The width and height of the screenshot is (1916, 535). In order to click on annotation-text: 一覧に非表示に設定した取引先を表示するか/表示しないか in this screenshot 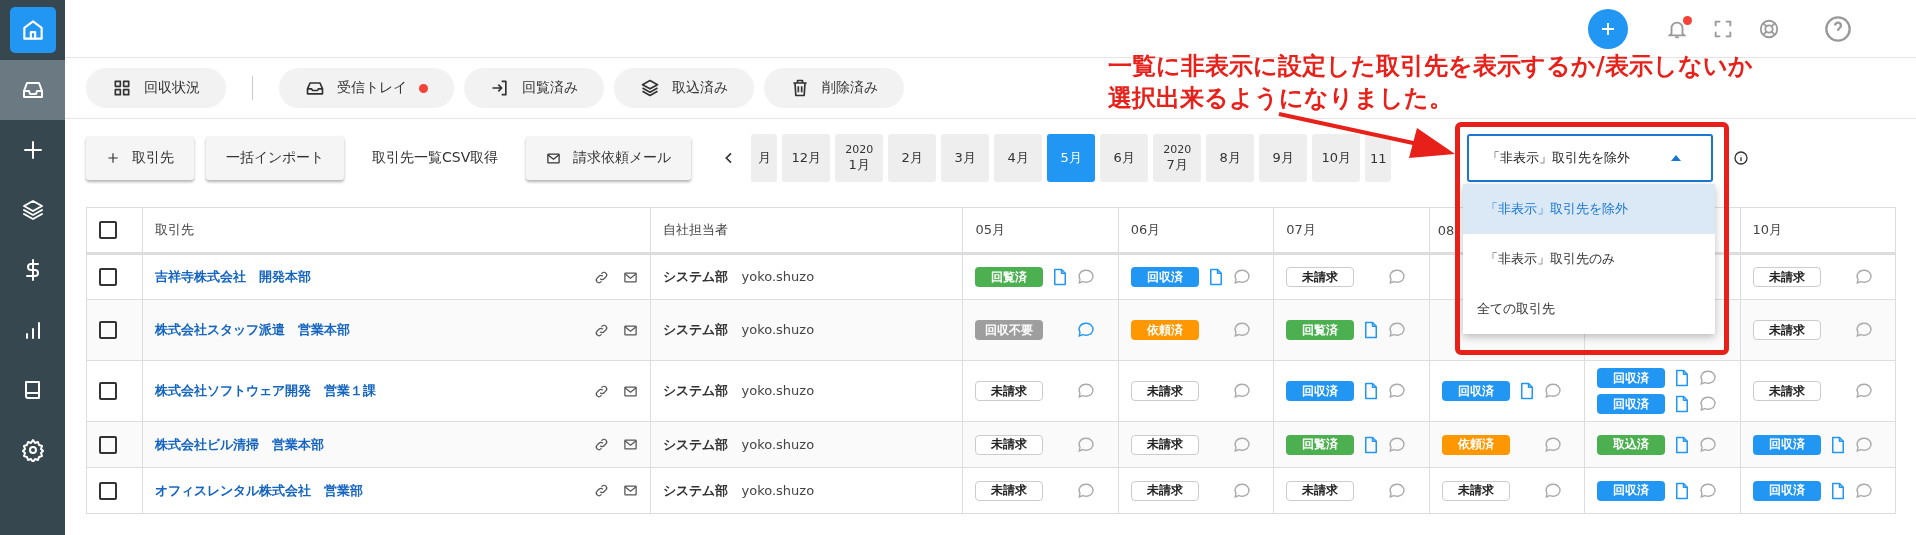, I will do `click(1430, 66)`.